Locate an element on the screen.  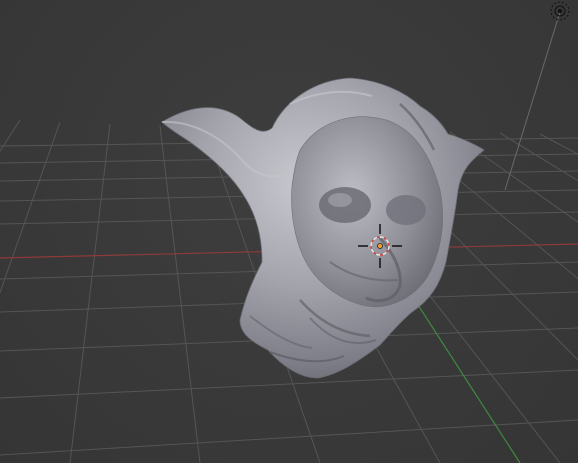
camera-icon is located at coordinates (560, 11).